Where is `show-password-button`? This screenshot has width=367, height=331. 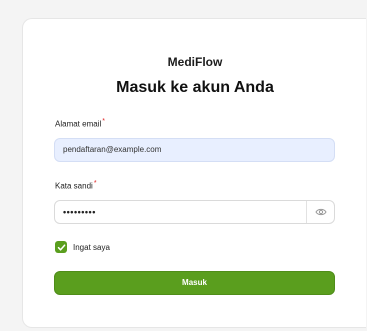 show-password-button is located at coordinates (320, 212).